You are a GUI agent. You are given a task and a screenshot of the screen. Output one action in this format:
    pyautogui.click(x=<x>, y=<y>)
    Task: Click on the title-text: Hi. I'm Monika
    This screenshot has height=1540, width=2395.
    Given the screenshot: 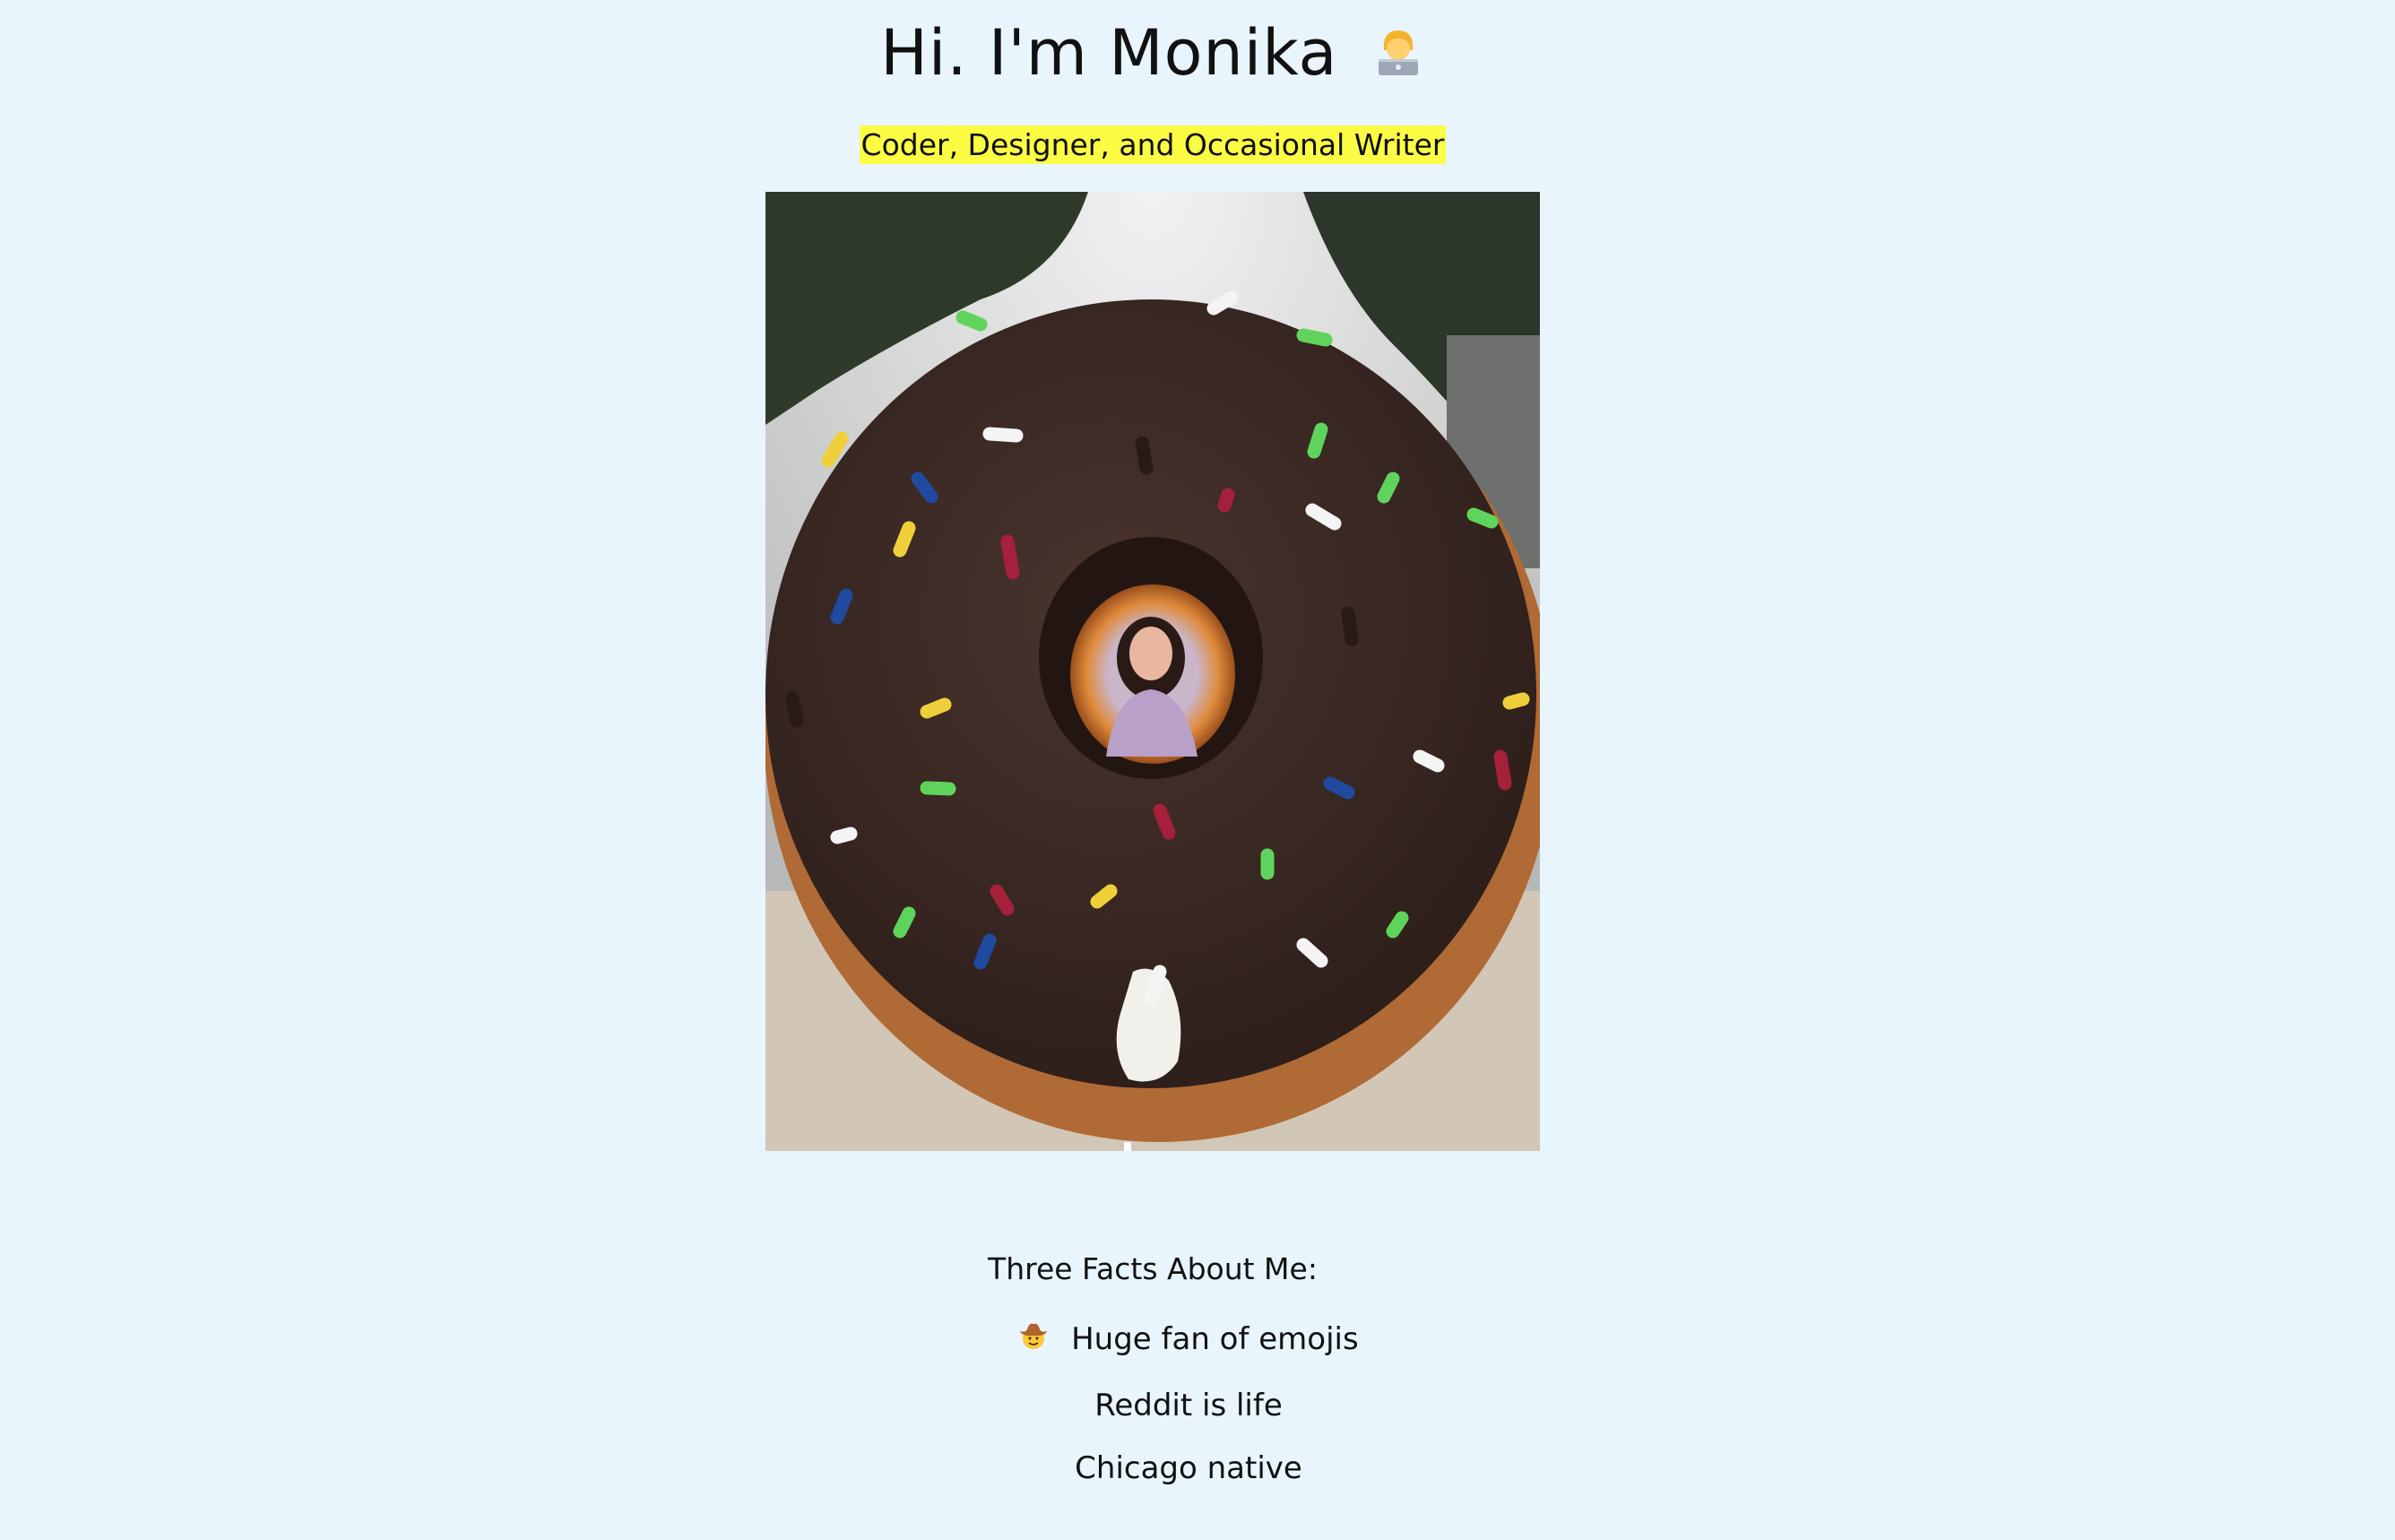 What is the action you would take?
    pyautogui.click(x=1109, y=53)
    